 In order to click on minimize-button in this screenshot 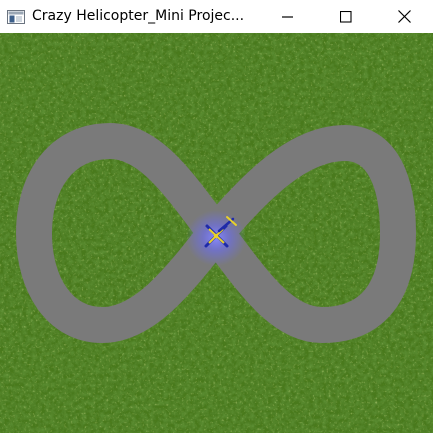, I will do `click(288, 16)`.